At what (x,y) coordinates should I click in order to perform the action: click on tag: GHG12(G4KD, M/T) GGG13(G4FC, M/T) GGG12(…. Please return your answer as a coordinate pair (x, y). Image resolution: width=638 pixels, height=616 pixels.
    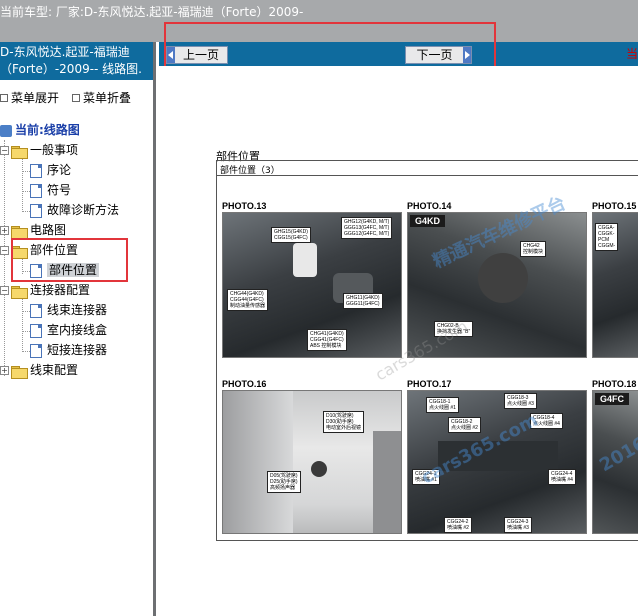
    Looking at the image, I should click on (367, 228).